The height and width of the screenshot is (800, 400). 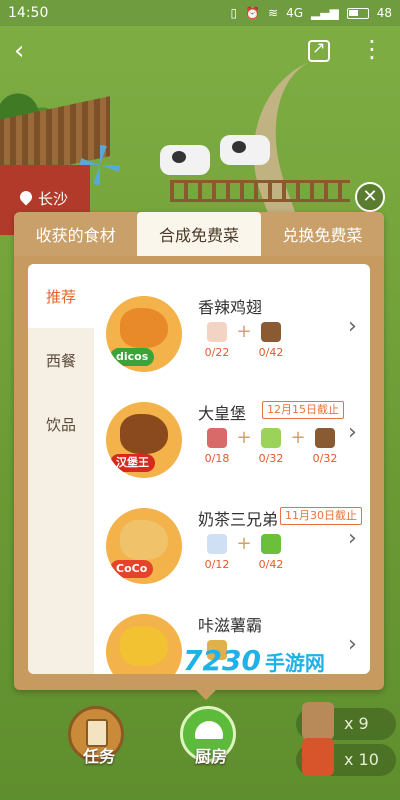 What do you see at coordinates (271, 544) in the screenshot?
I see `tea-leaf-icon` at bounding box center [271, 544].